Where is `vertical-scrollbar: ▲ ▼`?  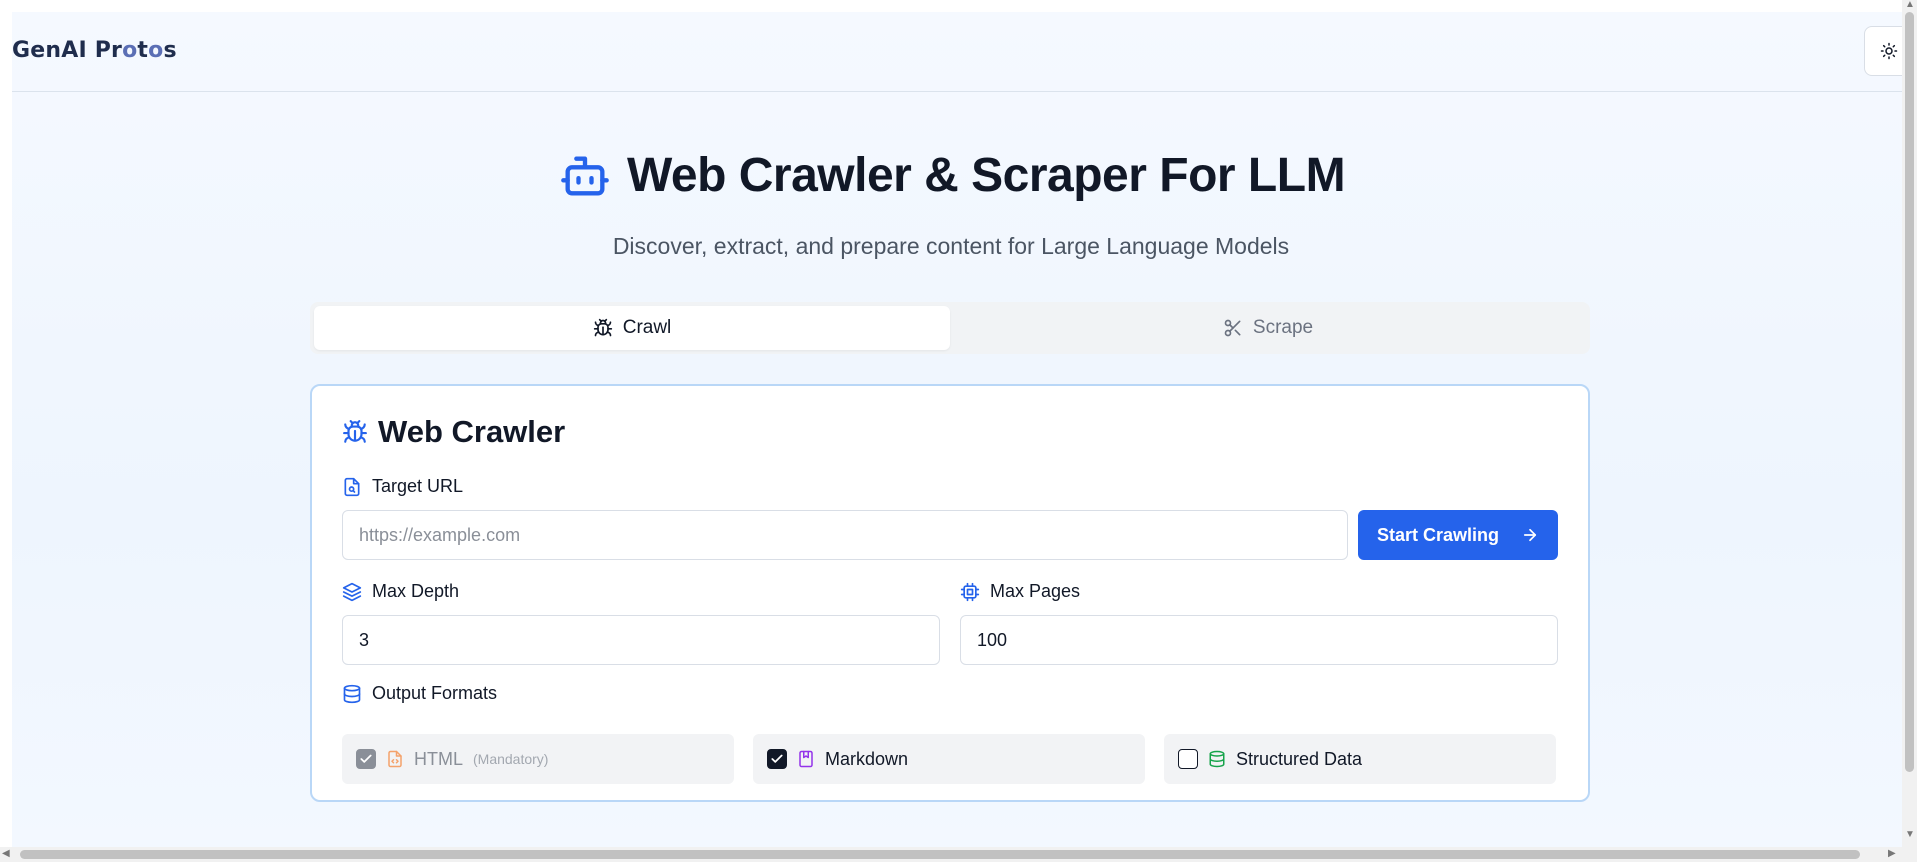 vertical-scrollbar: ▲ ▼ is located at coordinates (1909, 431).